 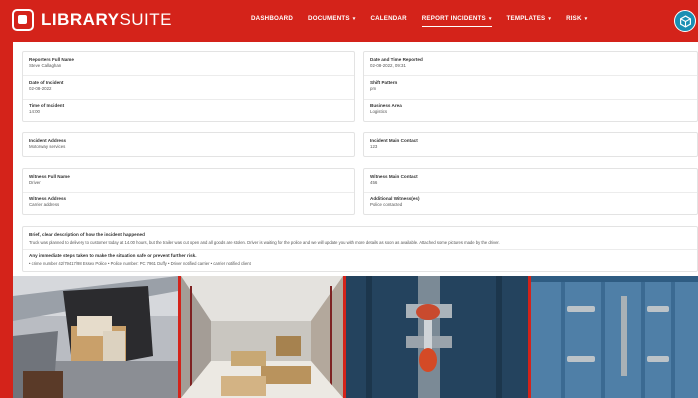 What do you see at coordinates (373, 88) in the screenshot?
I see `shift-pattern-value: pm` at bounding box center [373, 88].